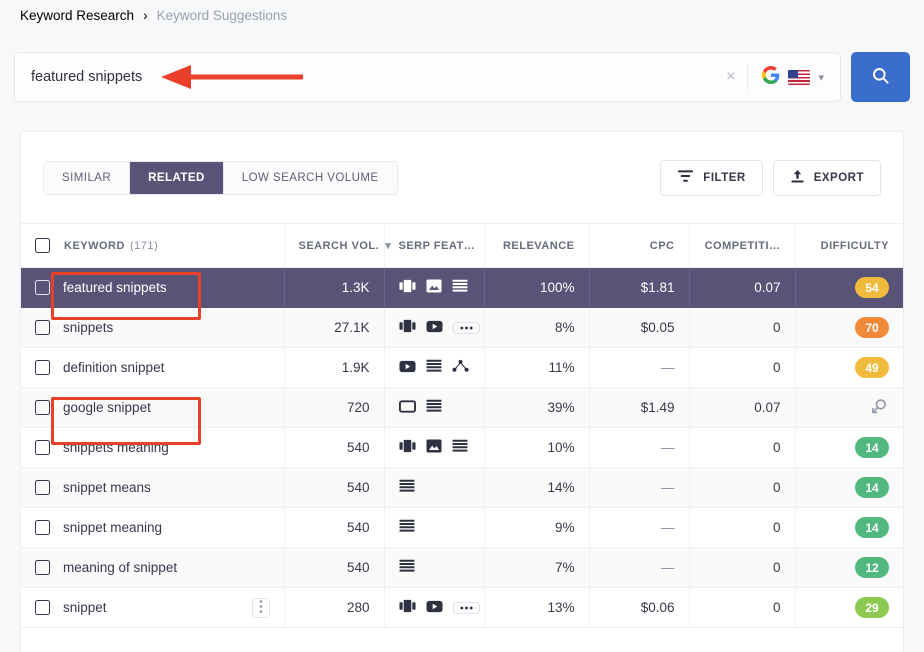 This screenshot has width=924, height=652. I want to click on keyword-text: snippet meaning, so click(113, 527).